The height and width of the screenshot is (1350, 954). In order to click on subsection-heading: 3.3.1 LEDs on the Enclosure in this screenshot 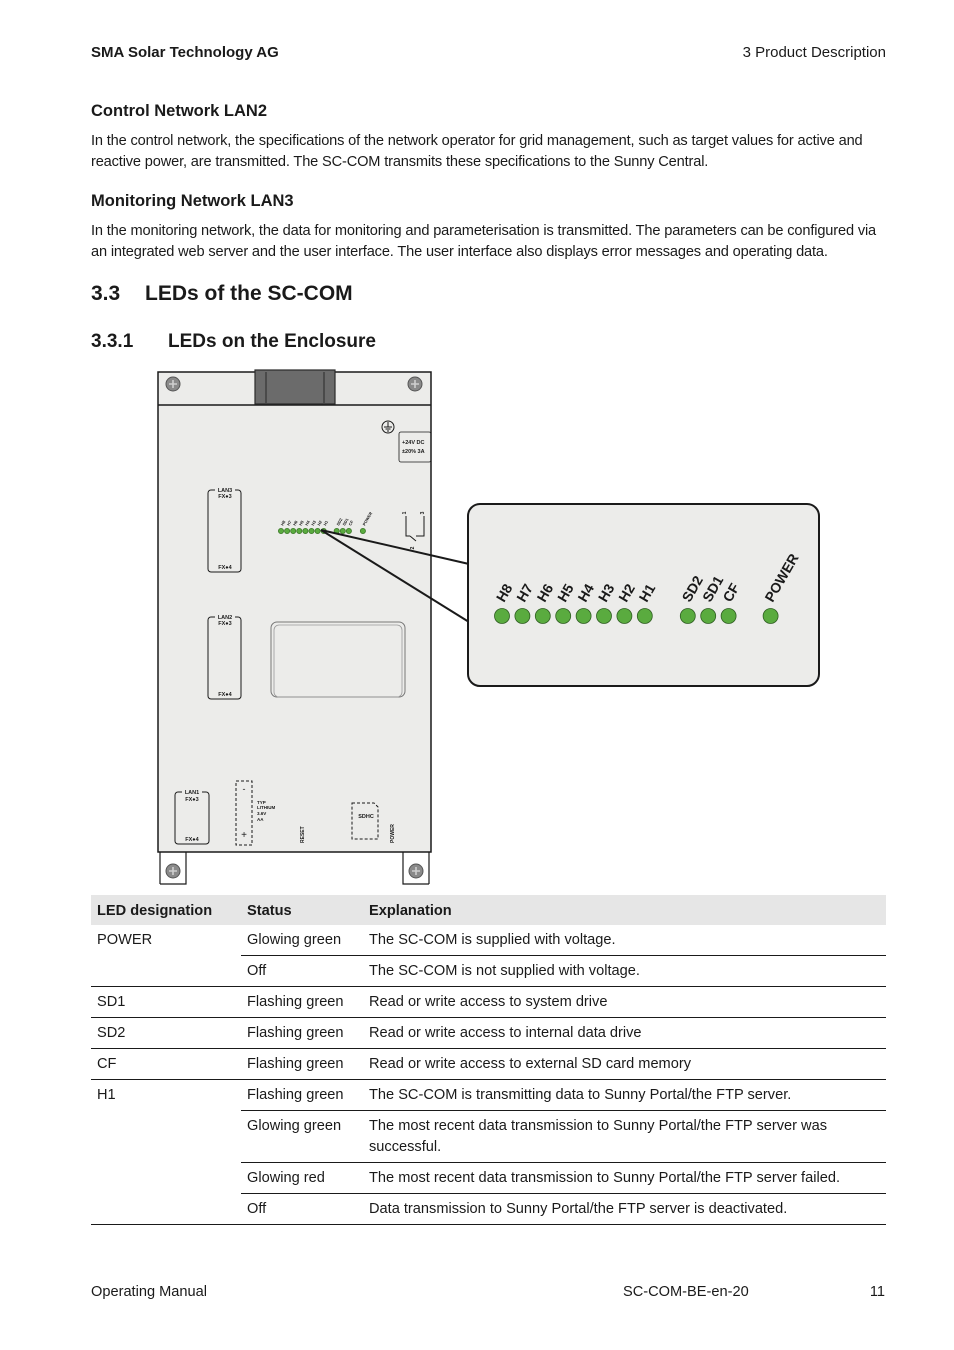, I will do `click(233, 342)`.